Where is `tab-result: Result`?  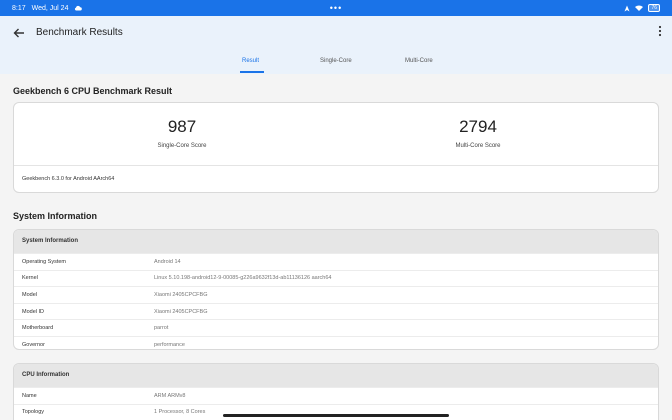 tab-result: Result is located at coordinates (250, 61).